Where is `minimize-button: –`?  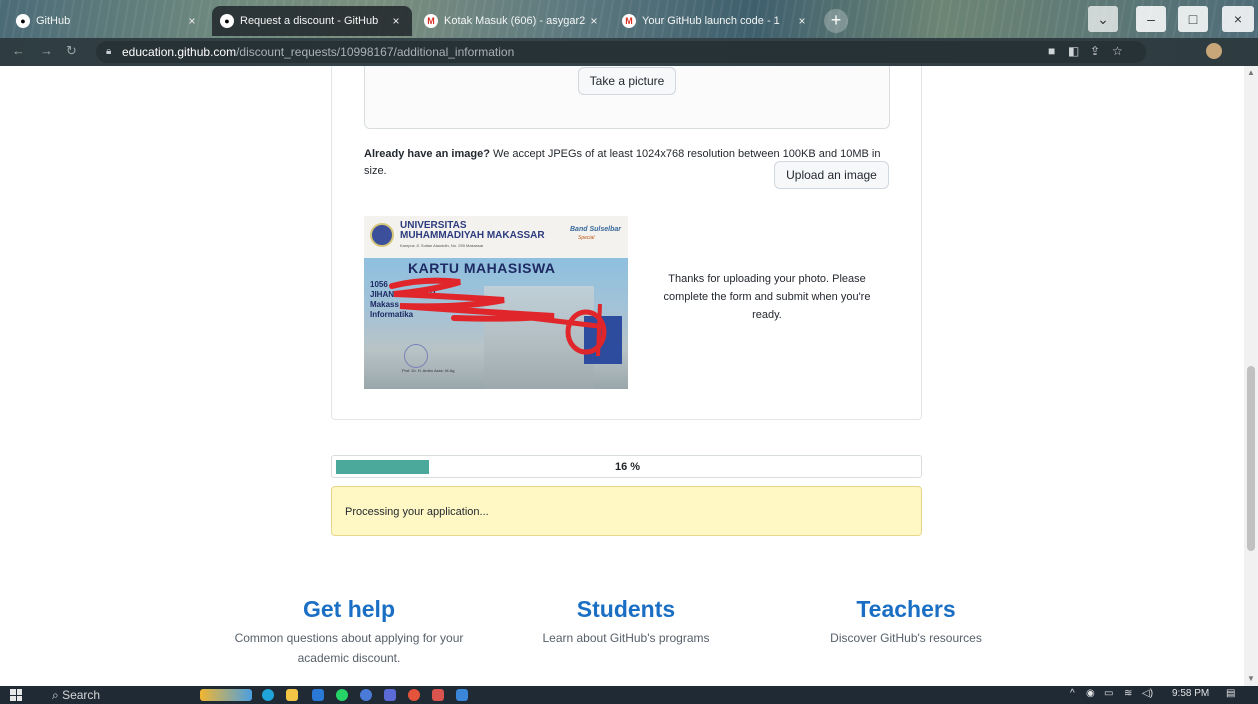 minimize-button: – is located at coordinates (1151, 19).